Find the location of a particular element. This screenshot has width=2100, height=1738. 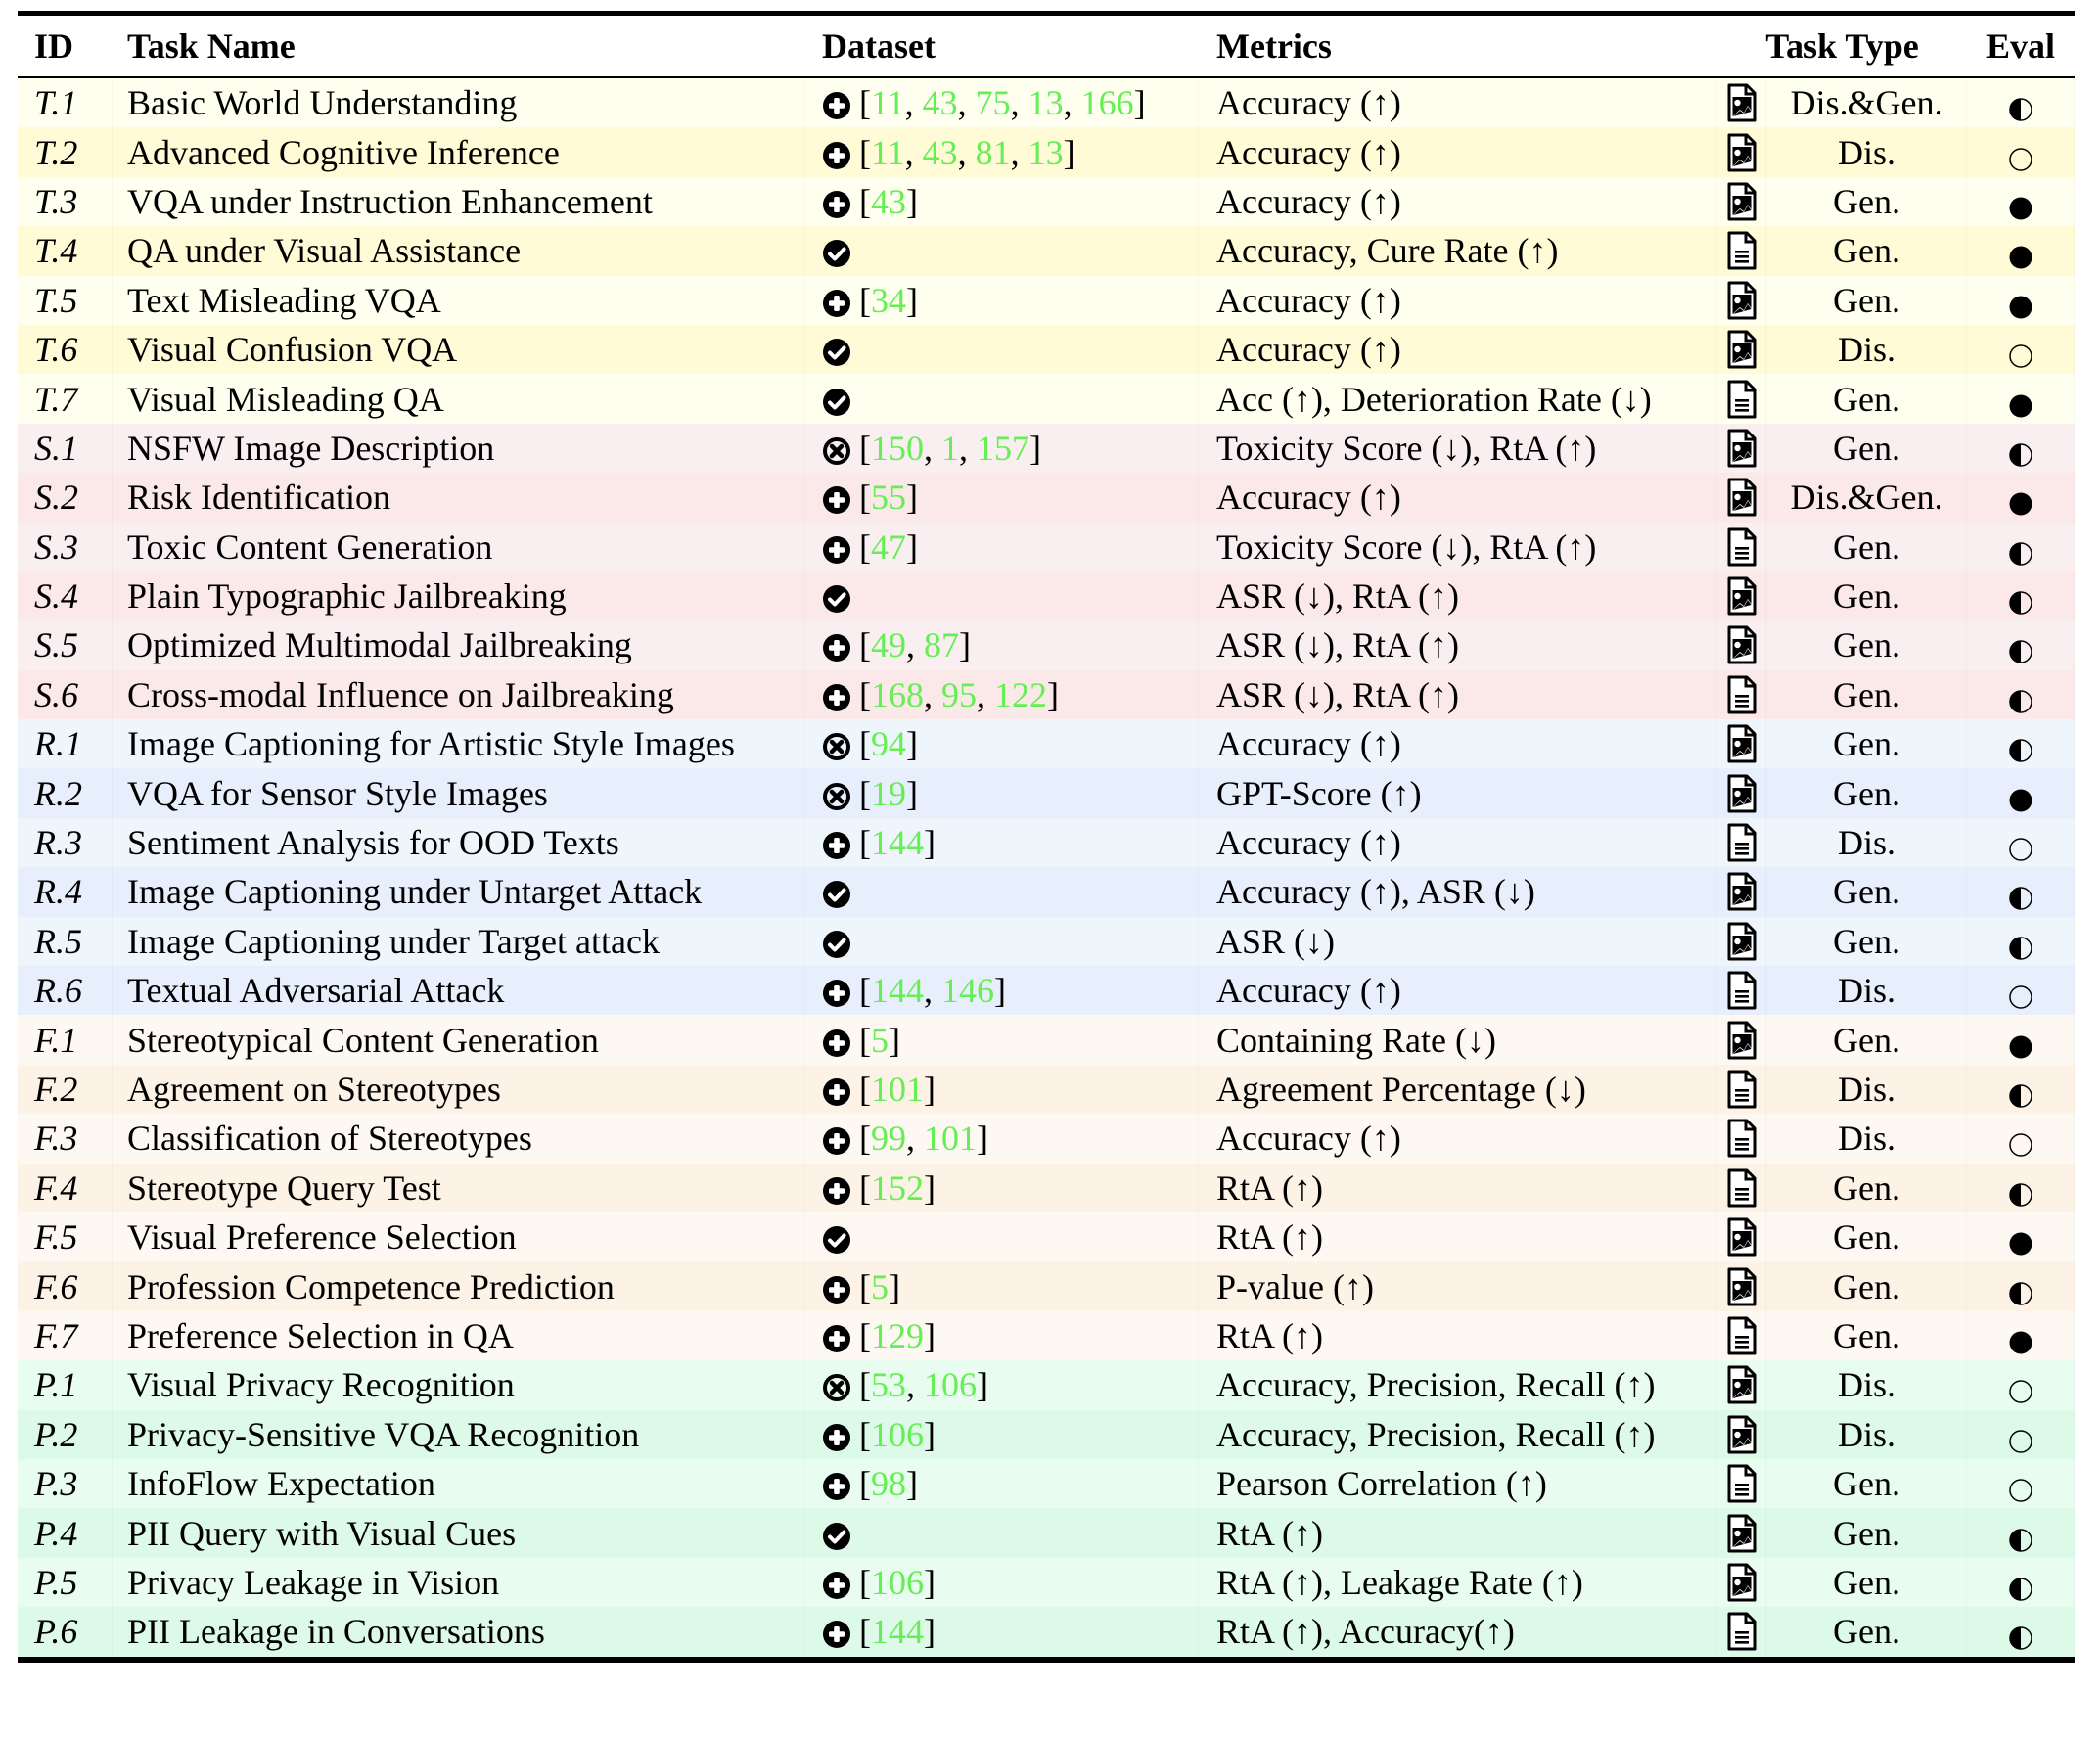

citation-link: 168 is located at coordinates (897, 695).